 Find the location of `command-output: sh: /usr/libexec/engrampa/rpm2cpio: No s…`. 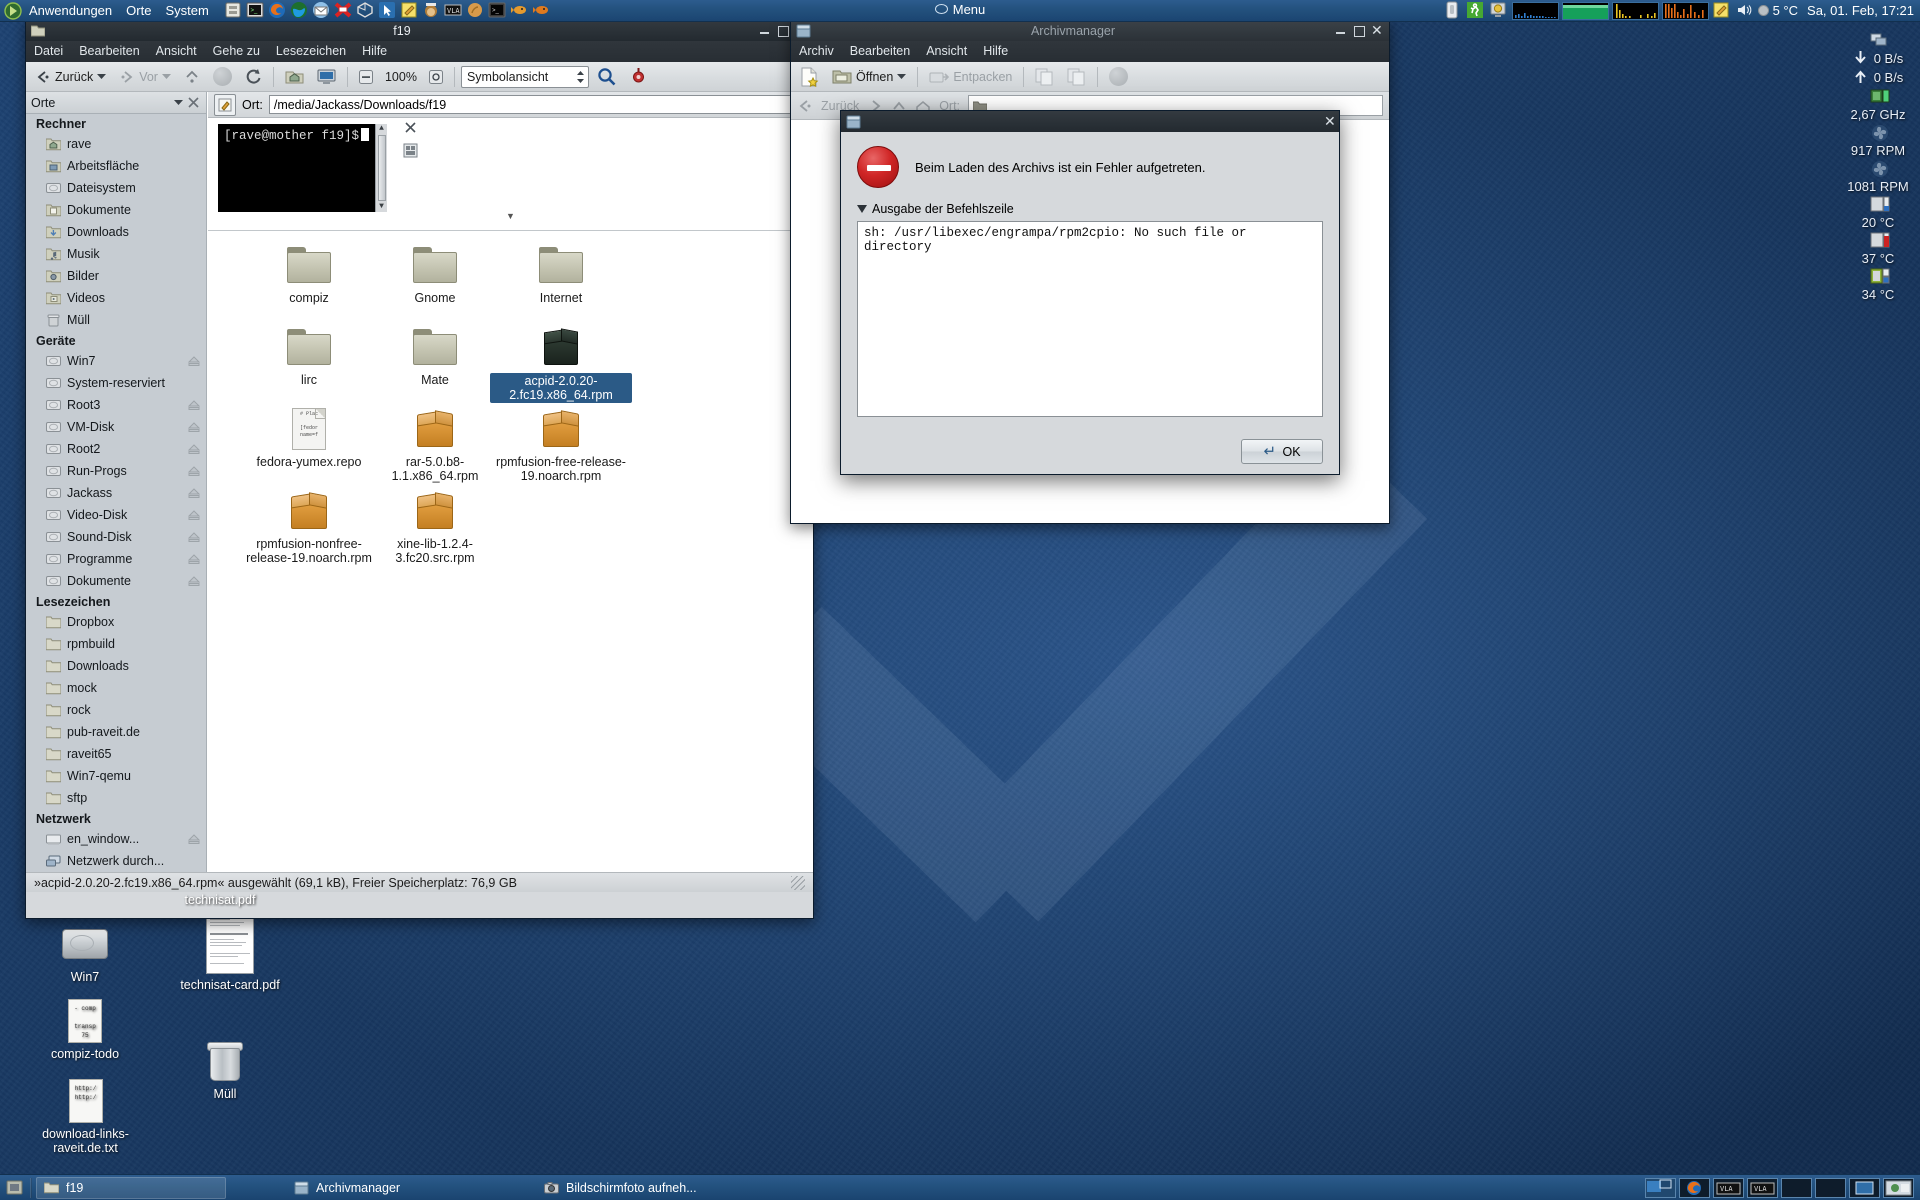

command-output: sh: /usr/libexec/engrampa/rpm2cpio: No s… is located at coordinates (1090, 319).